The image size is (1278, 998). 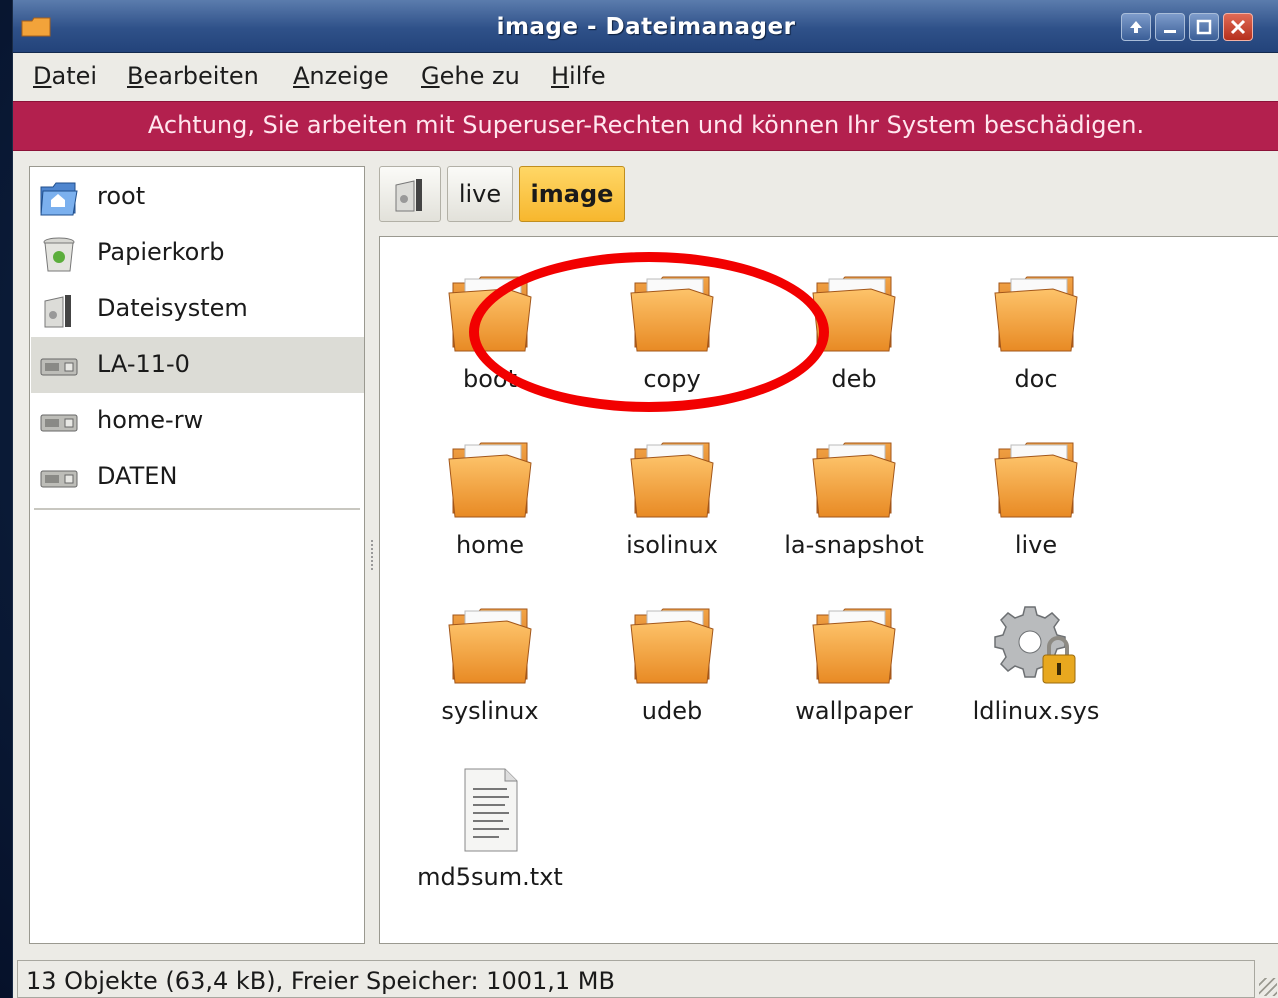 I want to click on sidebar-separator, so click(x=197, y=509).